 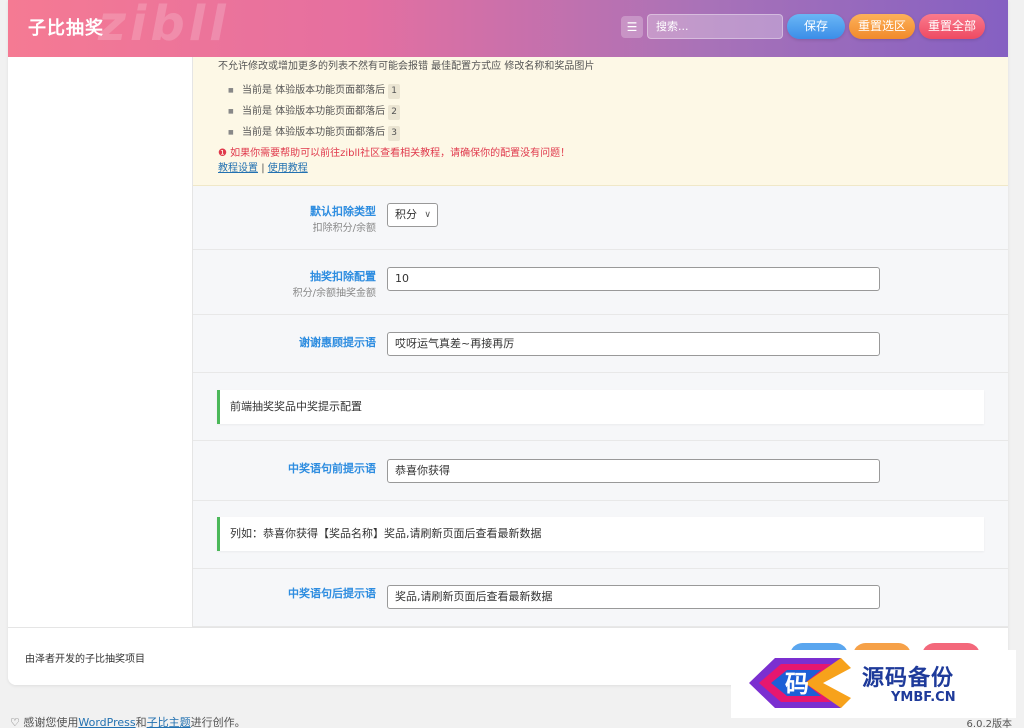 I want to click on save-button: 保存, so click(x=816, y=26).